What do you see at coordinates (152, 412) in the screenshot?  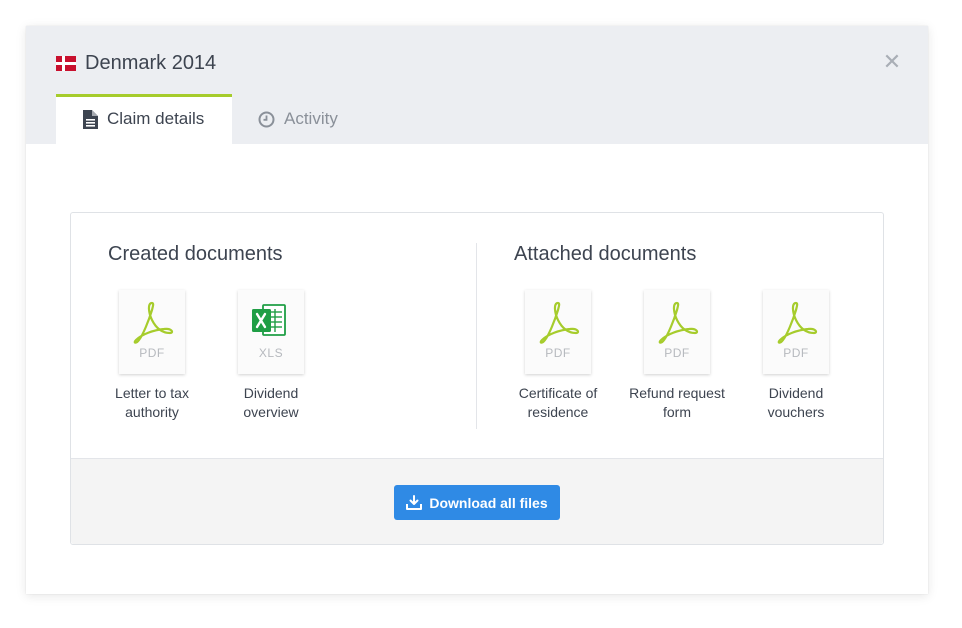 I see `document-label-line: authority` at bounding box center [152, 412].